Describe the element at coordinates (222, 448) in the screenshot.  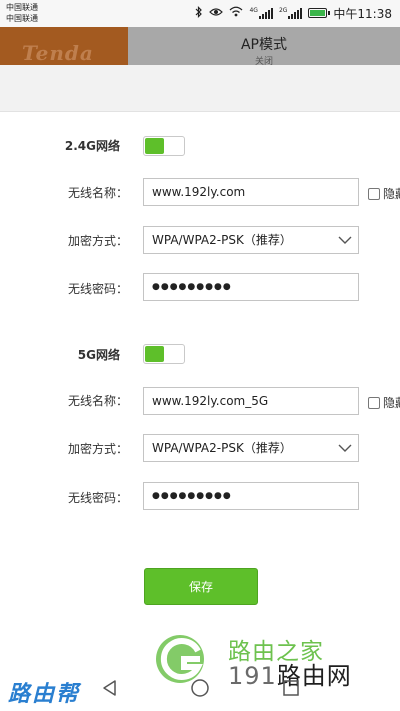
I see `security-value-5g: WPA/WPA2-PSK（推荐）` at that location.